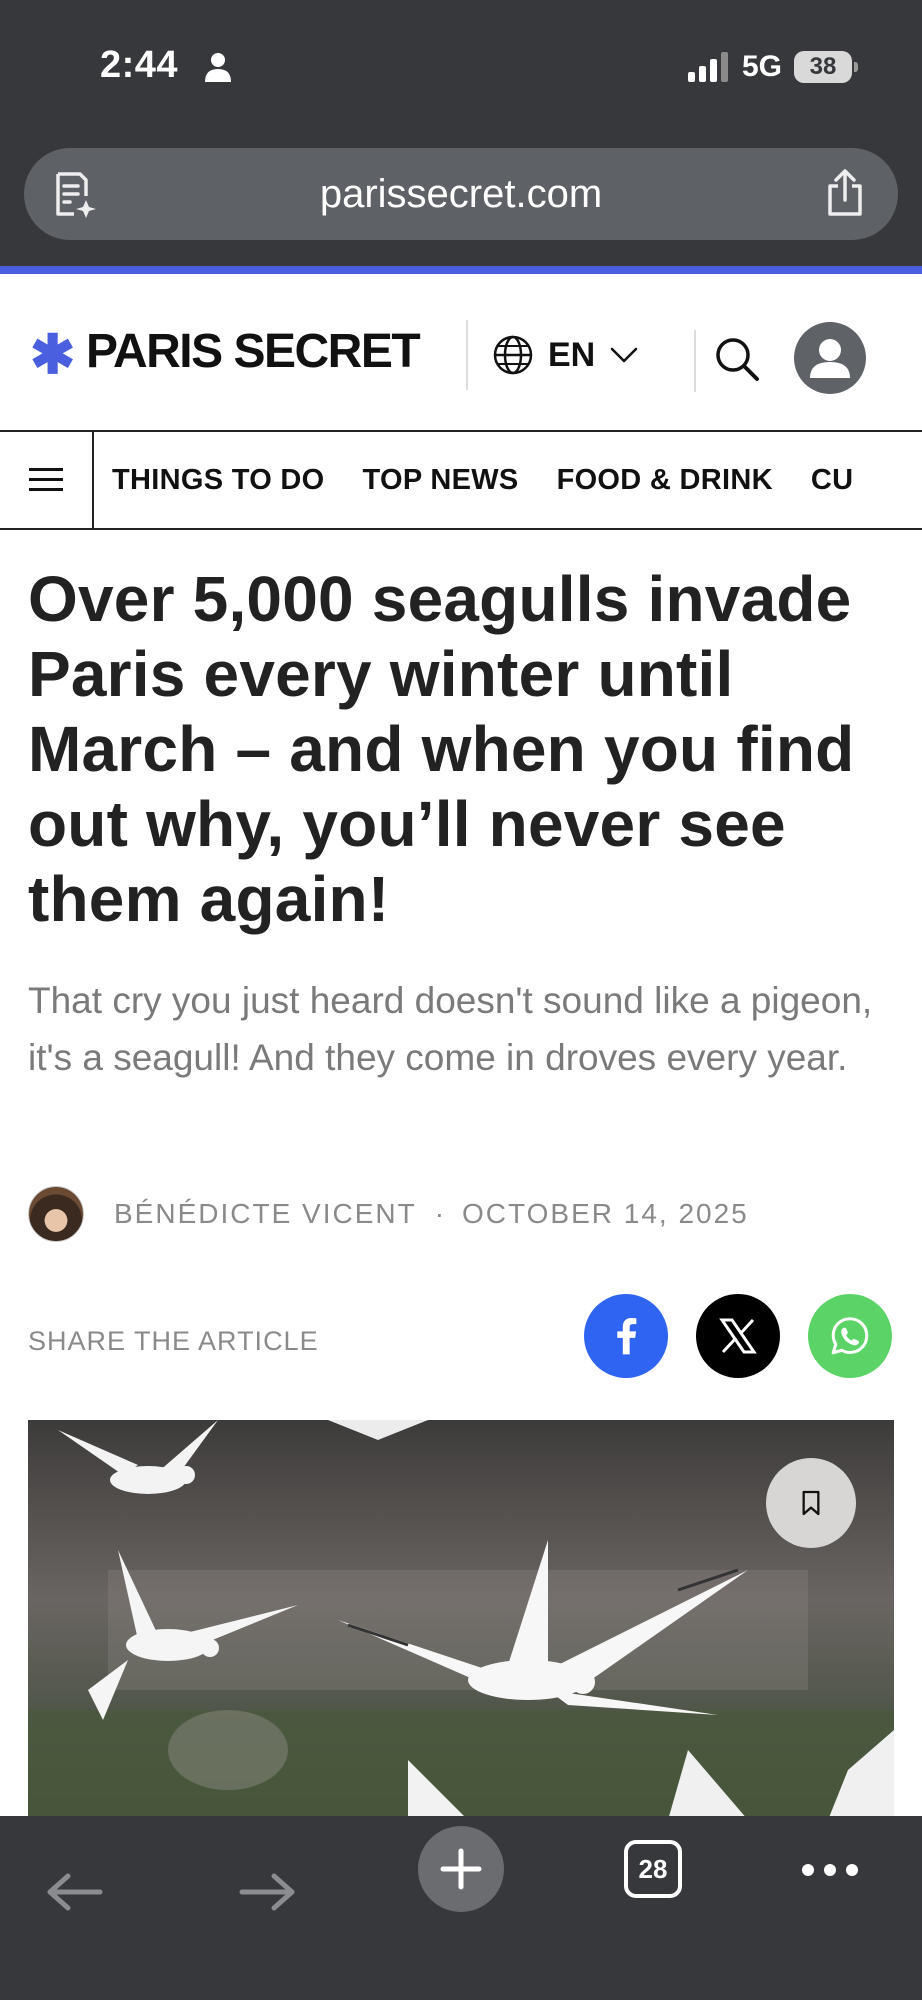 The image size is (922, 2000). I want to click on author-avatar, so click(56, 1214).